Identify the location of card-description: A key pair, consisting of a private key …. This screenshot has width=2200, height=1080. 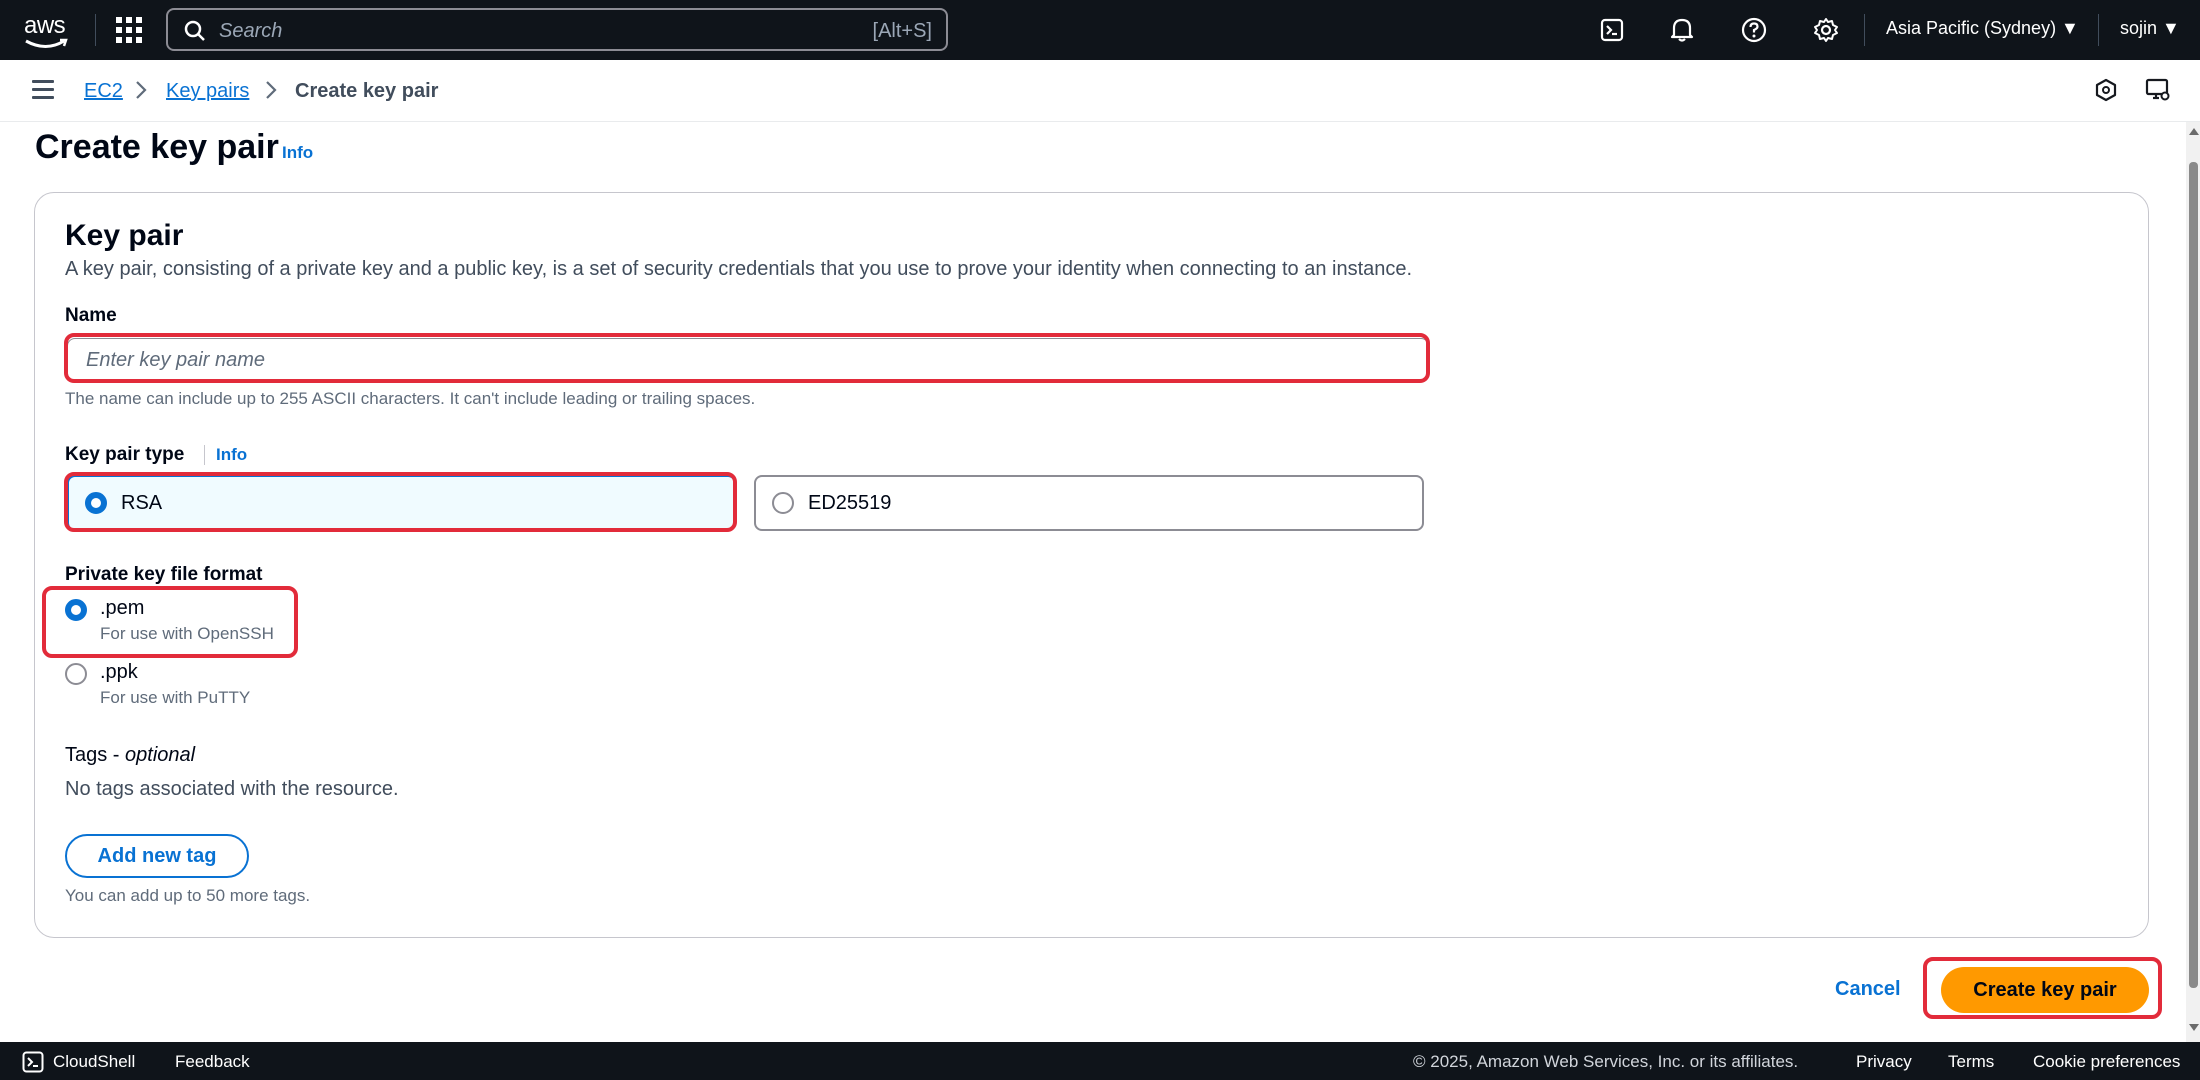
(739, 269).